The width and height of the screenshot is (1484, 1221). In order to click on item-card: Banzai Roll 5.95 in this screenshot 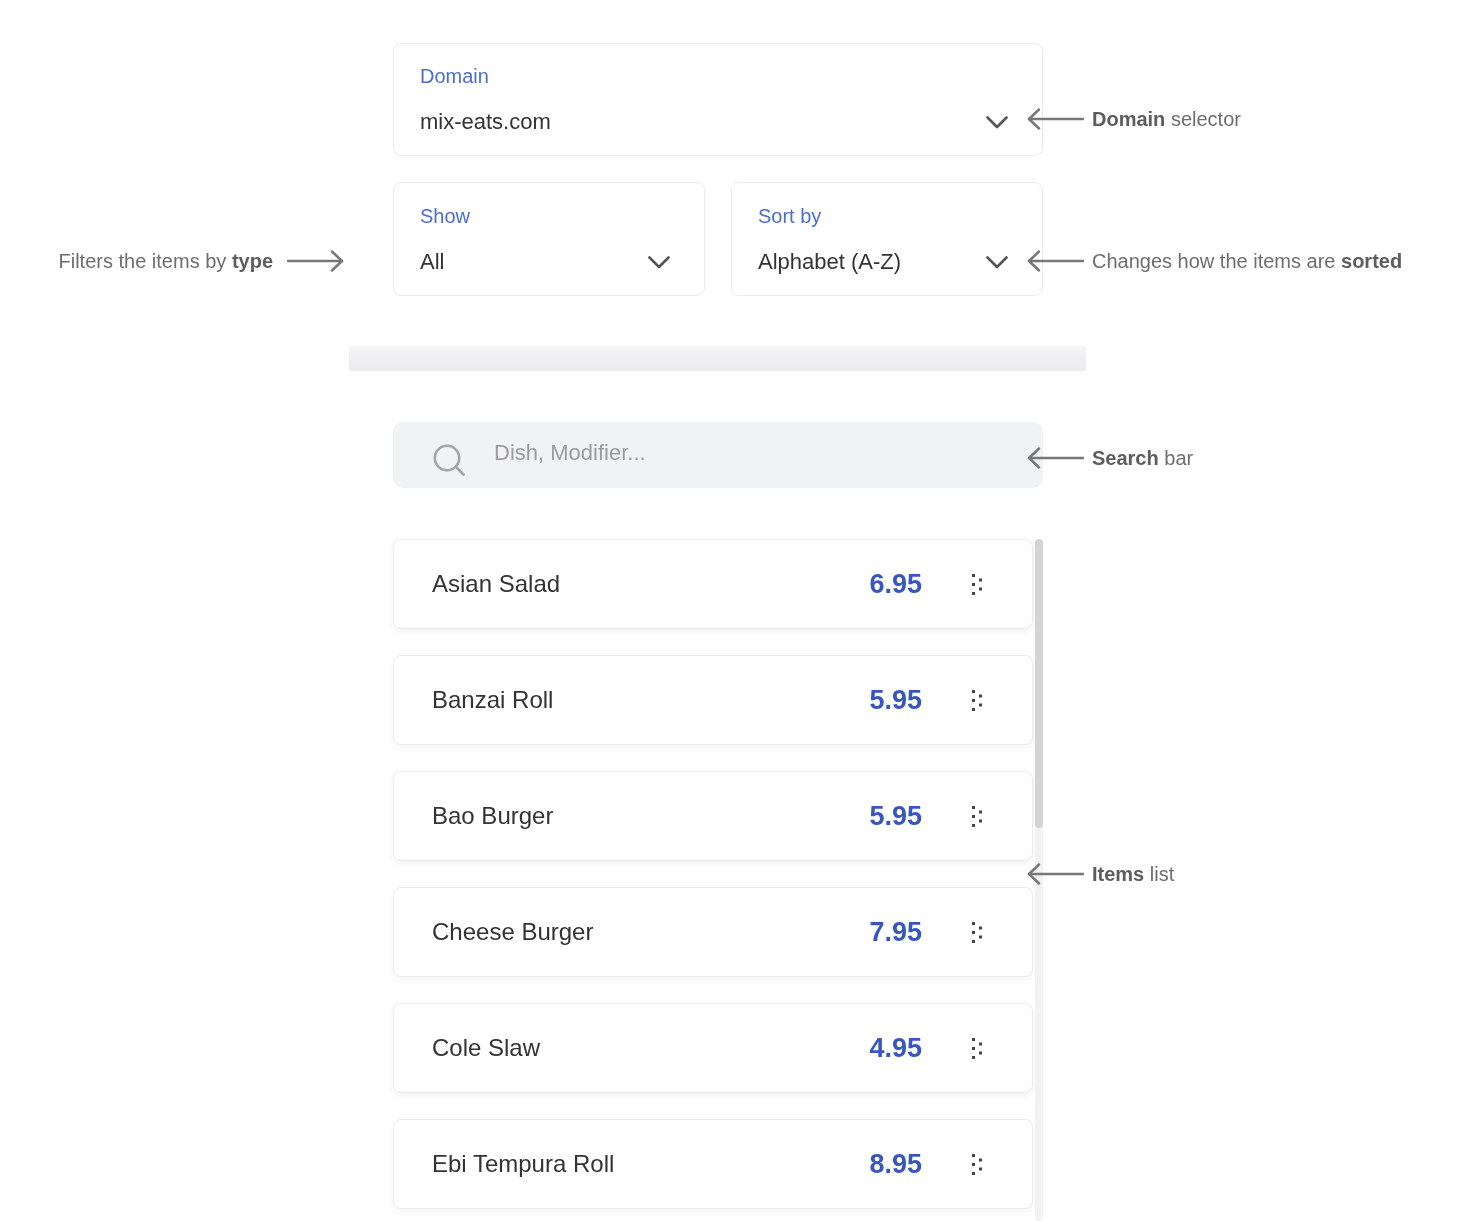, I will do `click(713, 700)`.